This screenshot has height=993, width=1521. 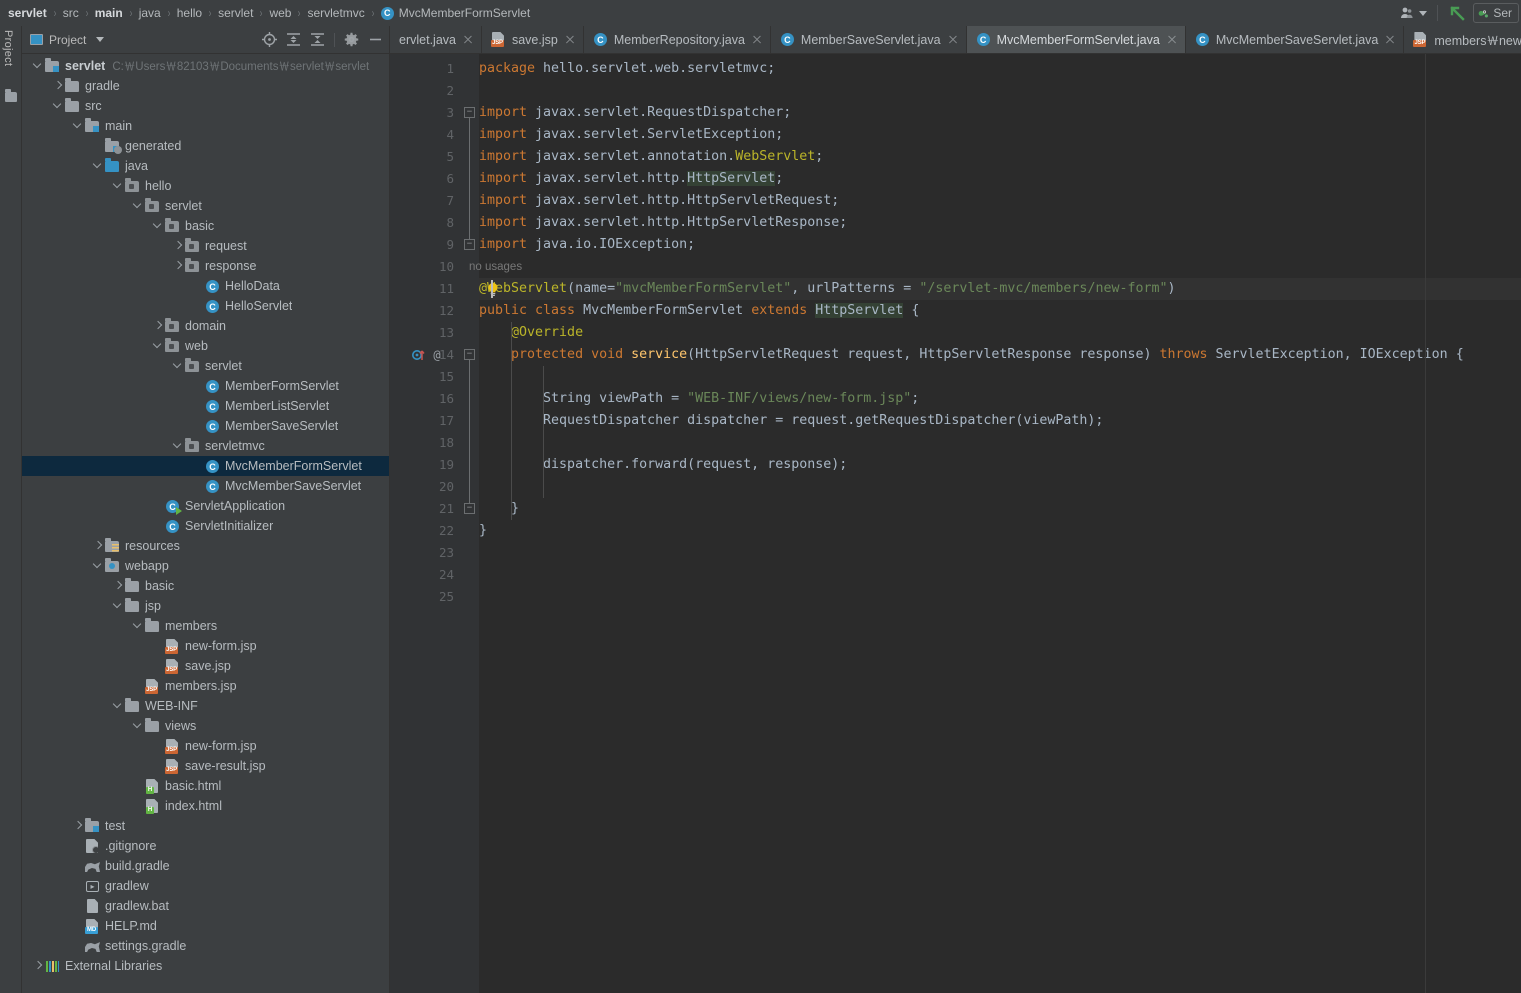 What do you see at coordinates (335, 13) in the screenshot?
I see `breadcrumb-item: servletmvc` at bounding box center [335, 13].